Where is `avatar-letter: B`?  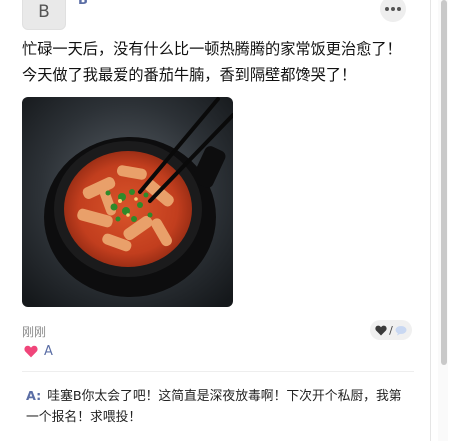 avatar-letter: B is located at coordinates (44, 12).